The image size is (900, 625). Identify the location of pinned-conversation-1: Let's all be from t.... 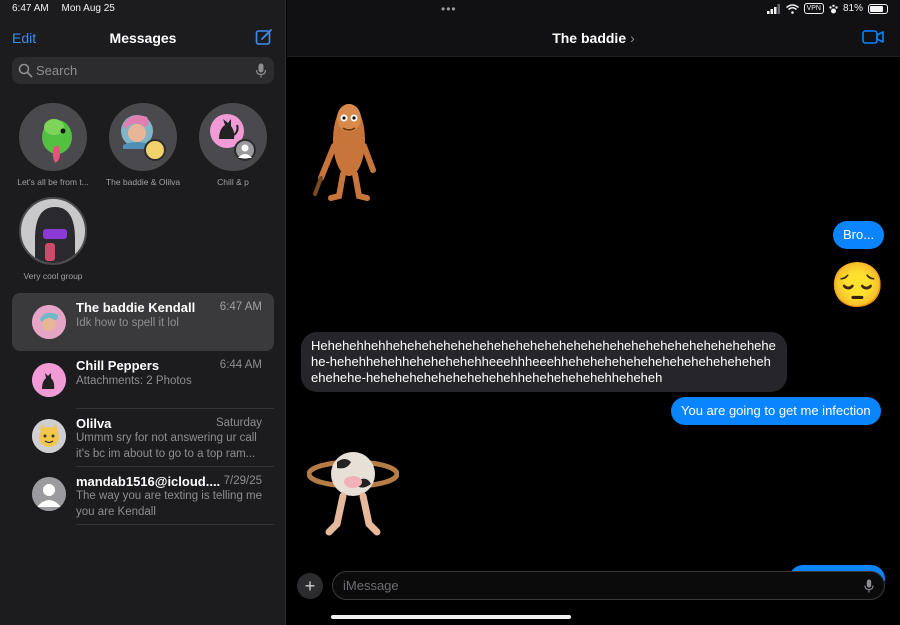
(53, 145).